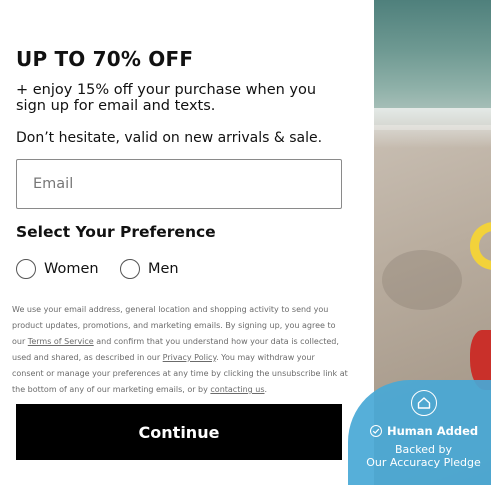  Describe the element at coordinates (376, 431) in the screenshot. I see `check-circle-icon` at that location.